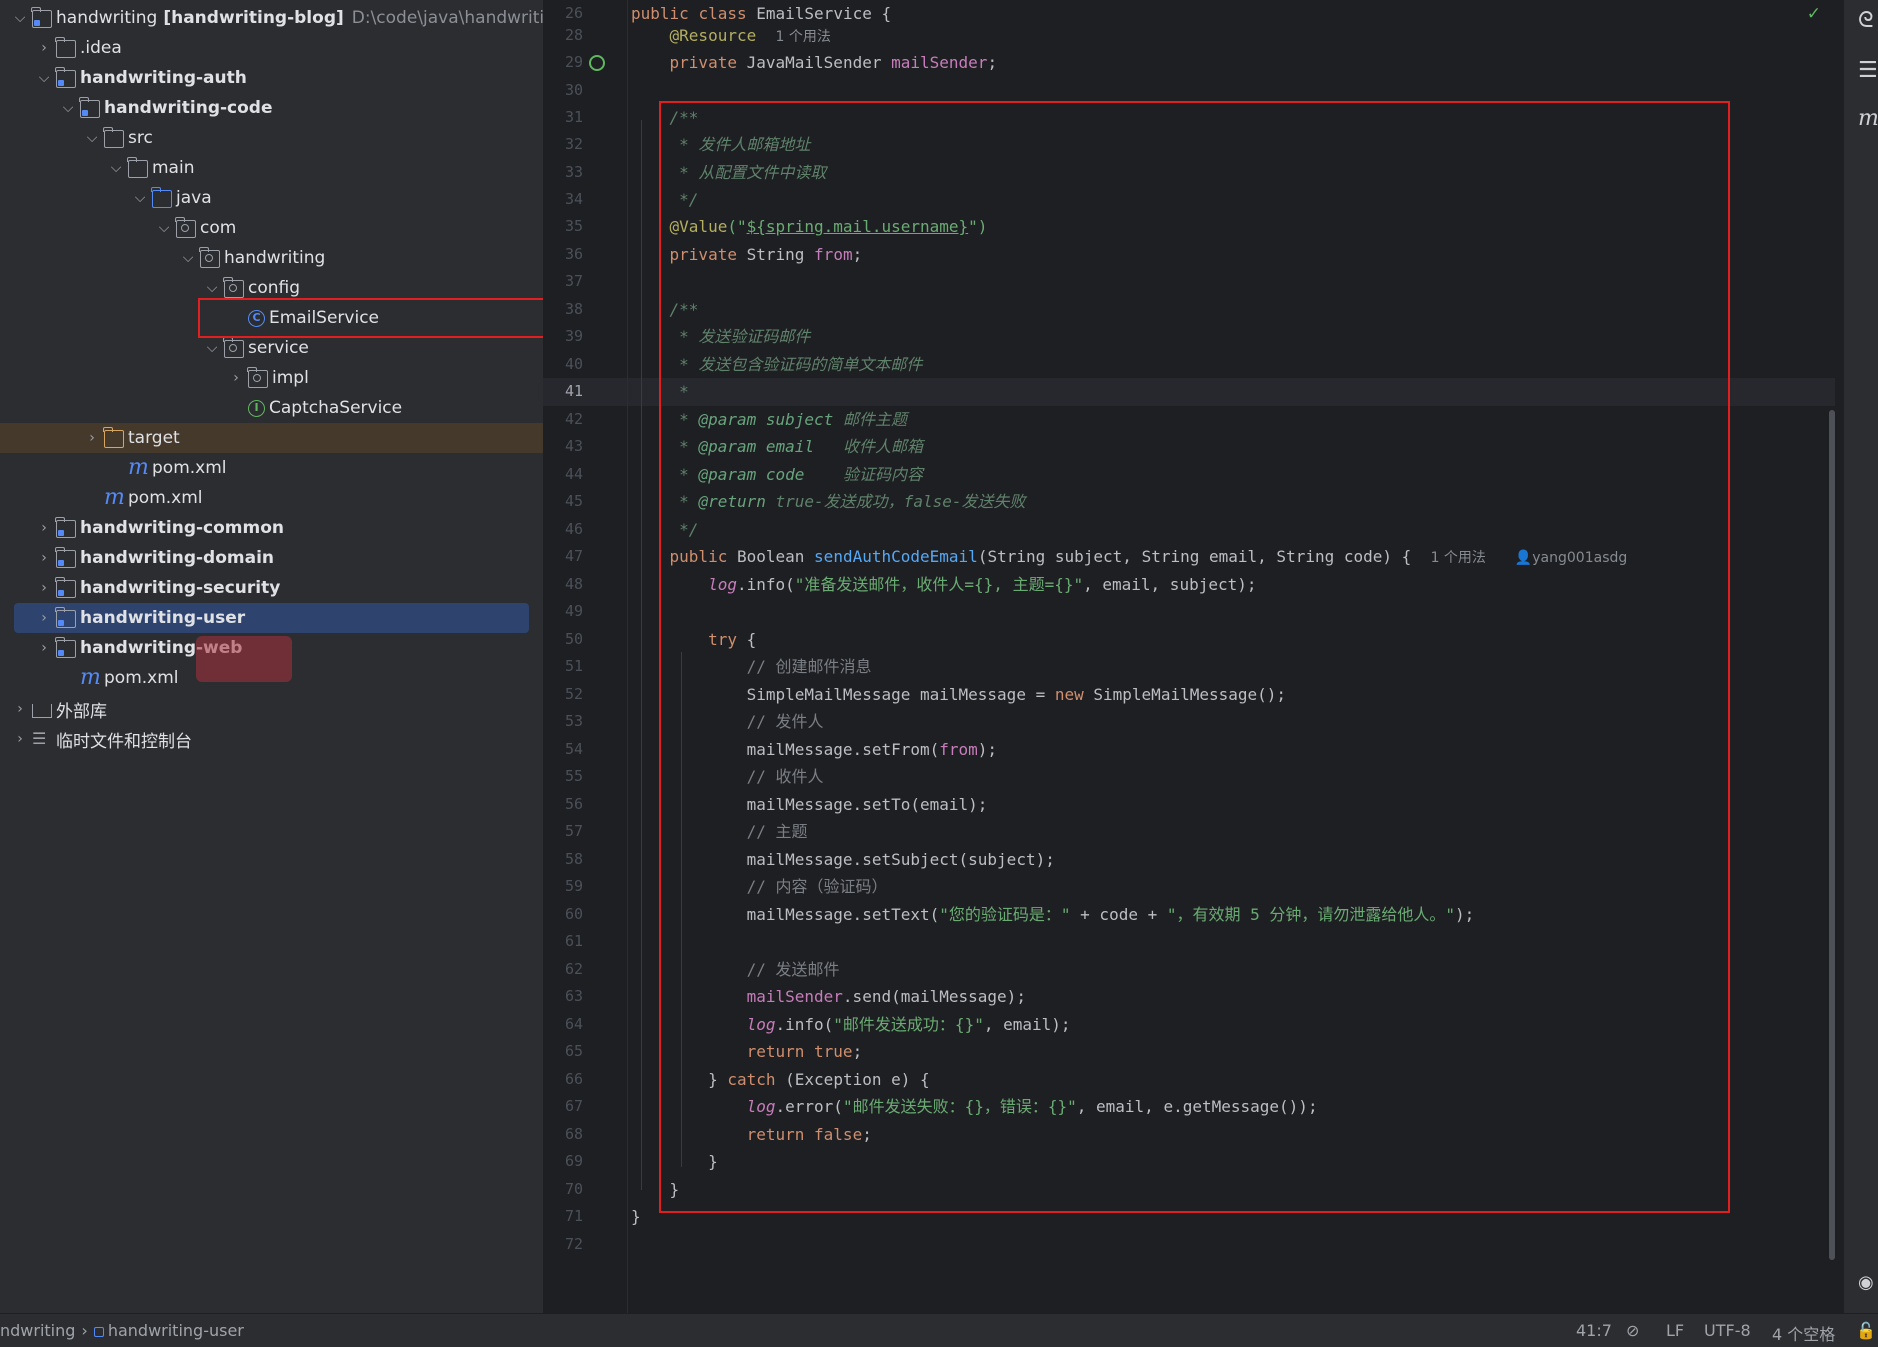  I want to click on code-line: 28 @Resource 1 个用法, so click(1193, 35).